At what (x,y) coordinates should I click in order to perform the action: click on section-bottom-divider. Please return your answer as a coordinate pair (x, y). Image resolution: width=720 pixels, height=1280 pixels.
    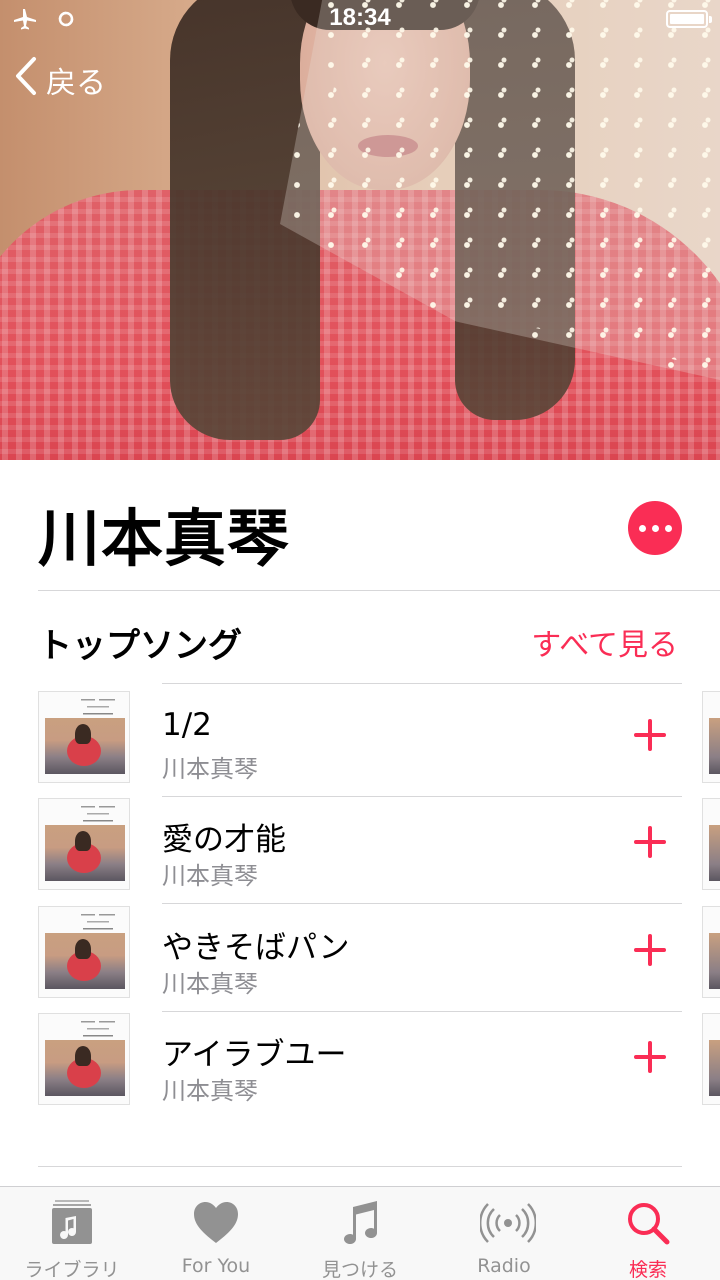
    Looking at the image, I should click on (360, 1166).